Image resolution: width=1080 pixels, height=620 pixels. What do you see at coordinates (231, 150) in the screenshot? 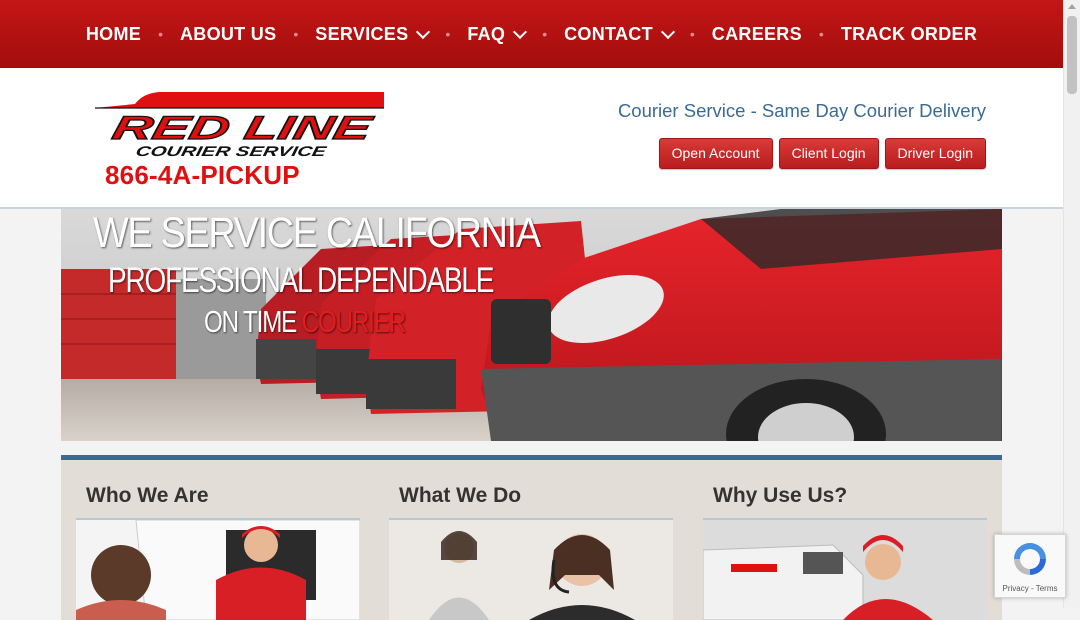
I see `logo-text-sub: COURIER SERVICE` at bounding box center [231, 150].